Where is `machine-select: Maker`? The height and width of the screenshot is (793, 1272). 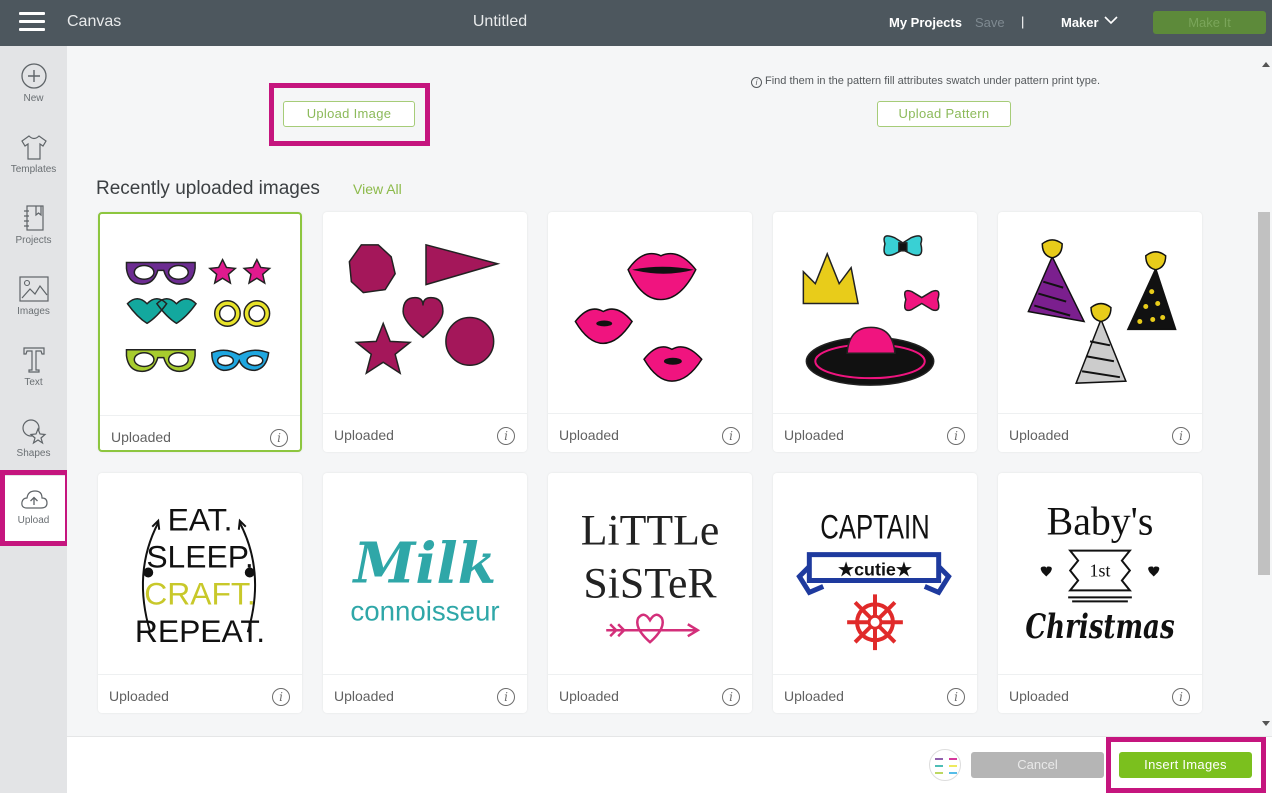 machine-select: Maker is located at coordinates (1080, 22).